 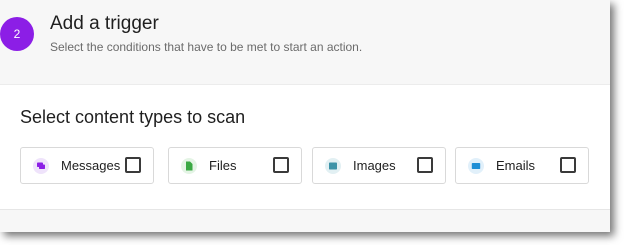 What do you see at coordinates (133, 117) in the screenshot?
I see `section-heading: Select content types to scan` at bounding box center [133, 117].